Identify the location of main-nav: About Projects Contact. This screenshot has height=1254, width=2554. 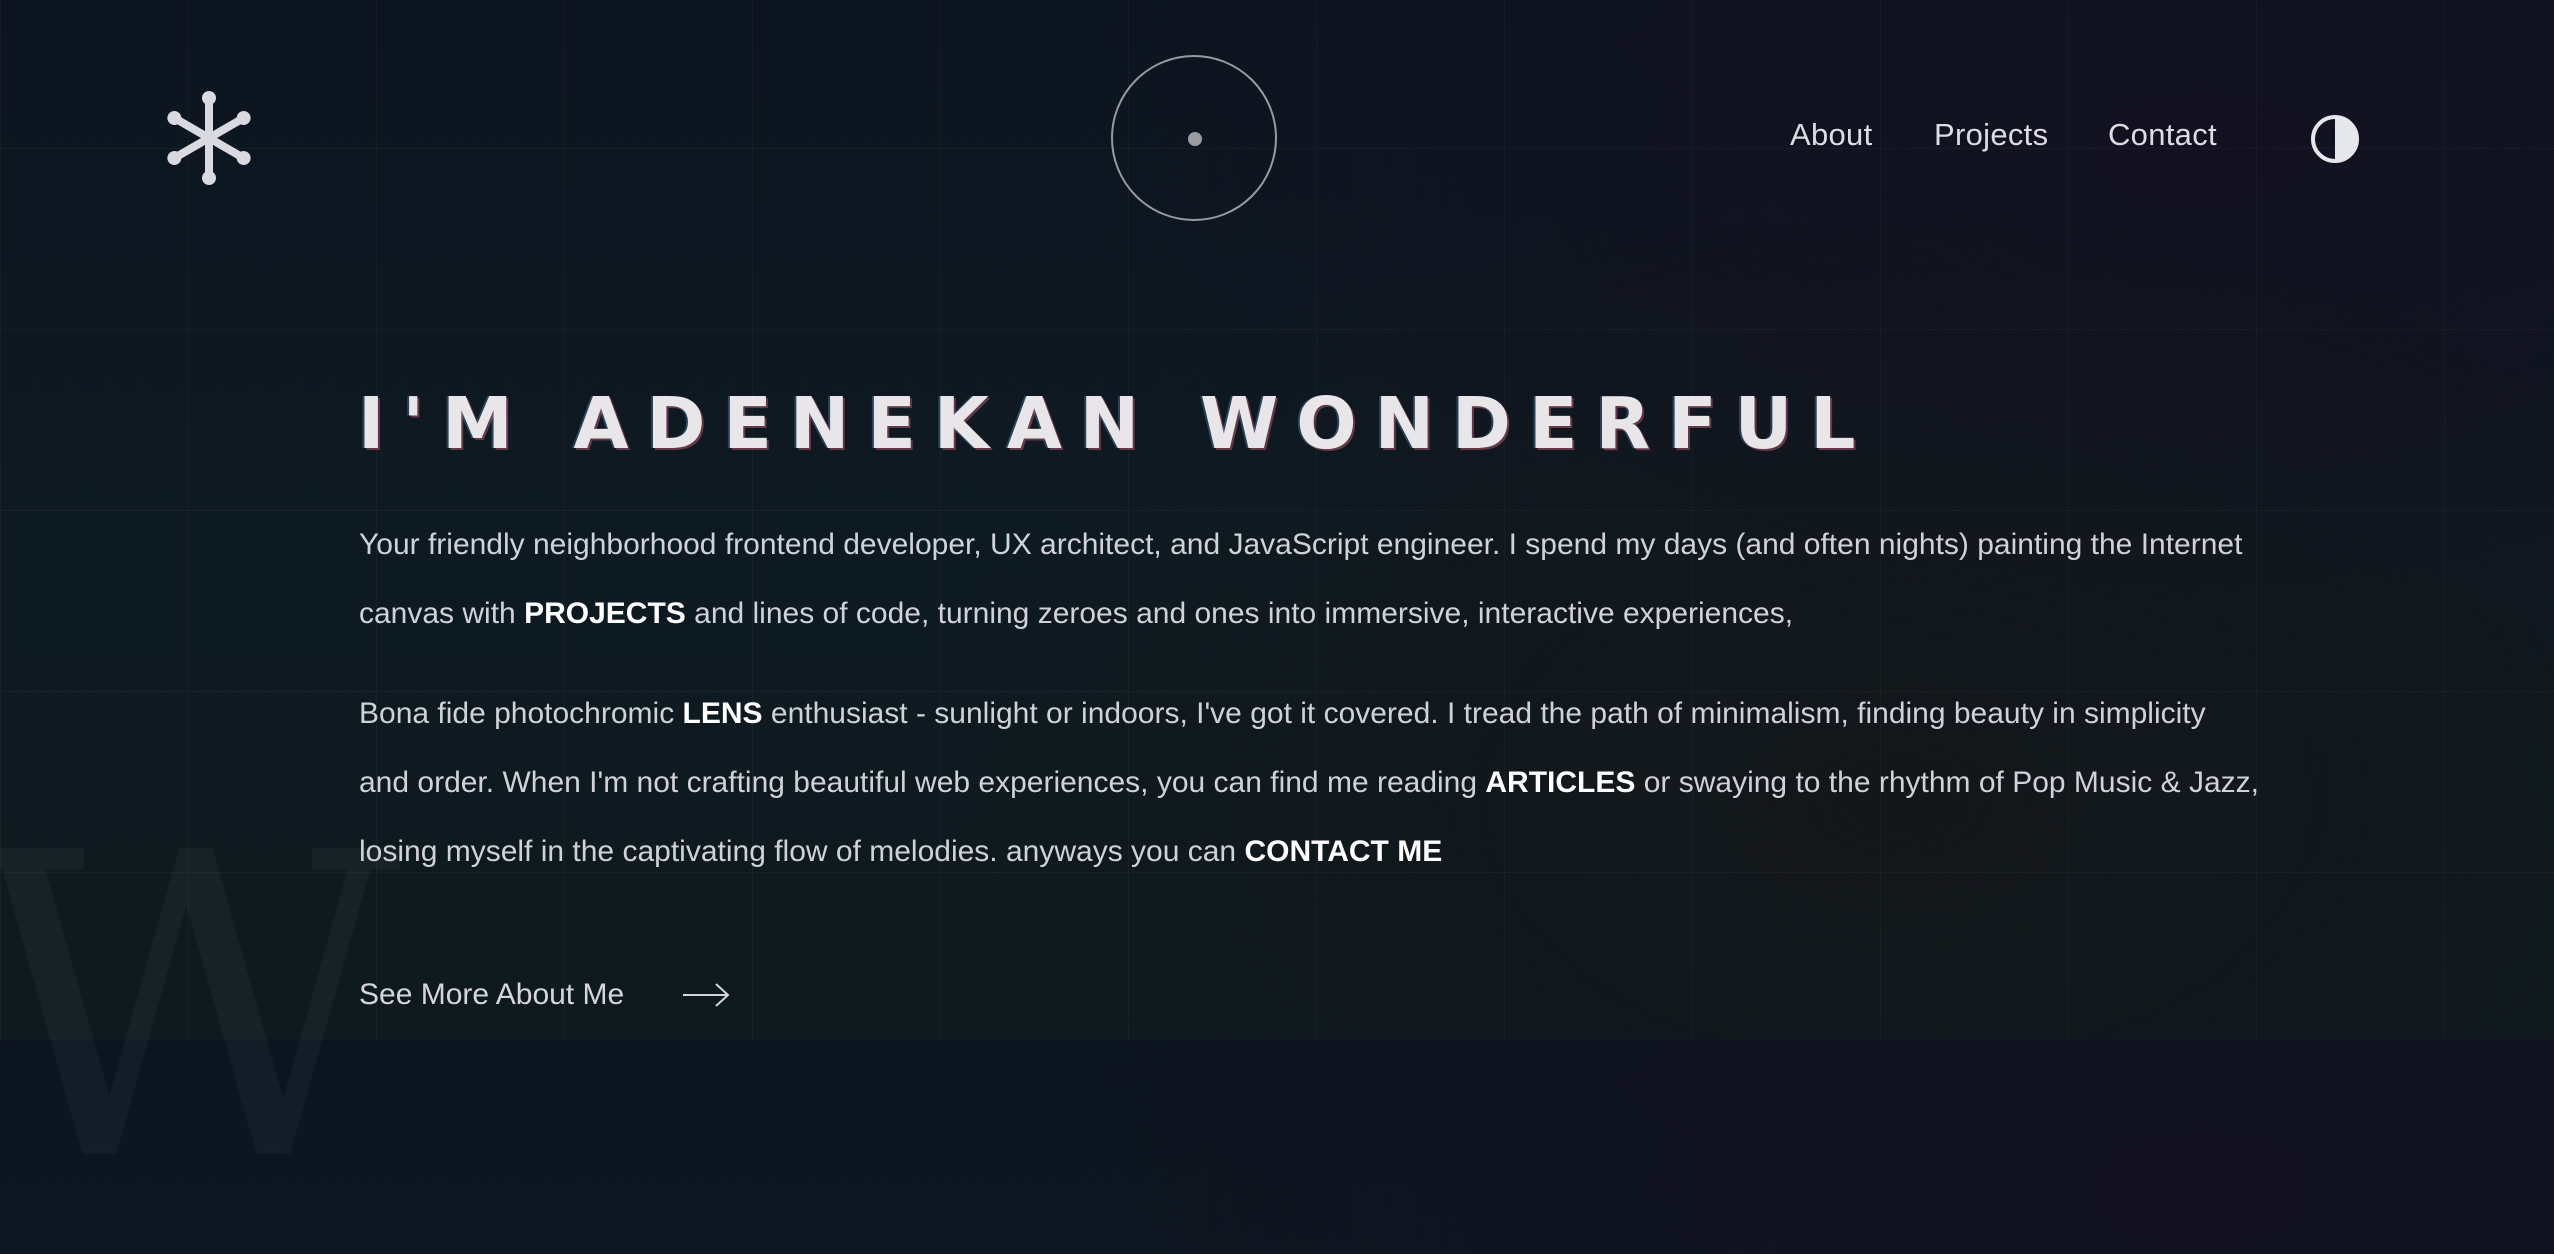
(1277, 137).